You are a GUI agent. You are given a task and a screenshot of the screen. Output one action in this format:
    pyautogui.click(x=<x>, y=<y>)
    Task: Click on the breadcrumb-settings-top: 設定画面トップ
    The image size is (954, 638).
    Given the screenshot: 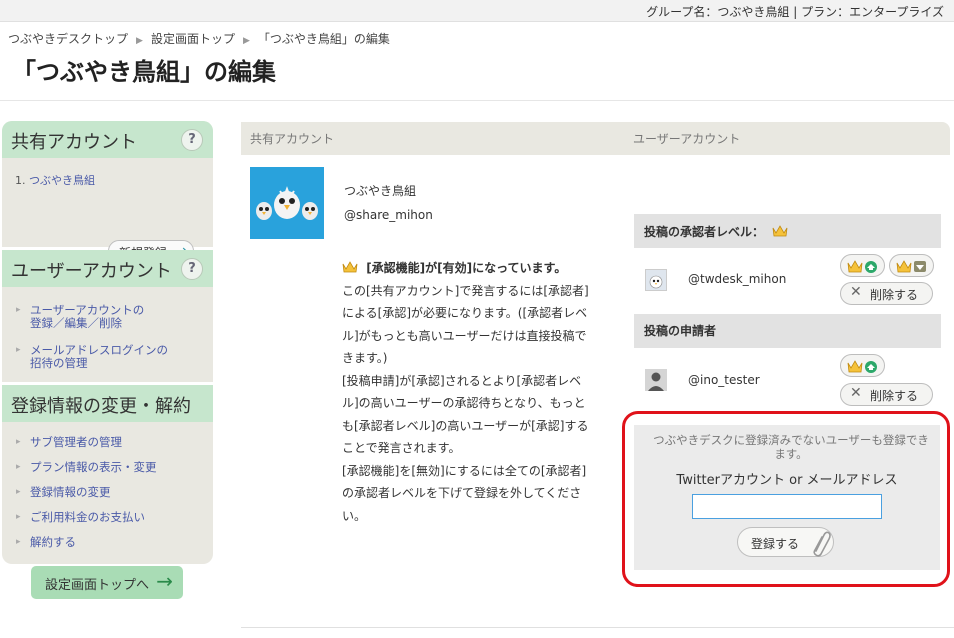 What is the action you would take?
    pyautogui.click(x=193, y=38)
    